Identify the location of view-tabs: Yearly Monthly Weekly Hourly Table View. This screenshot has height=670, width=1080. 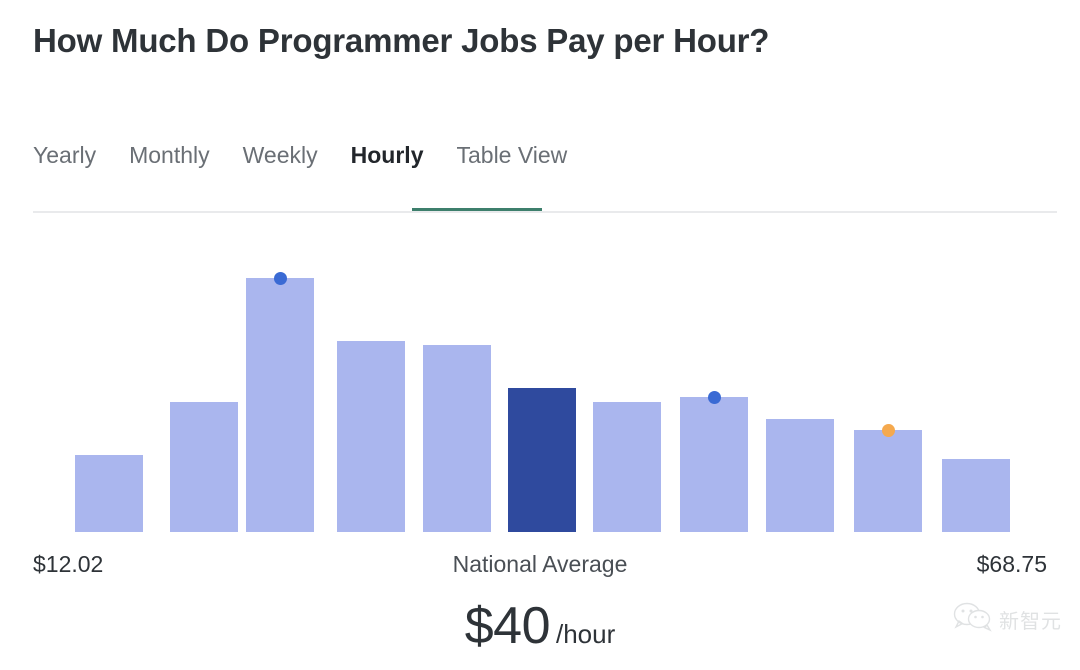
(300, 155).